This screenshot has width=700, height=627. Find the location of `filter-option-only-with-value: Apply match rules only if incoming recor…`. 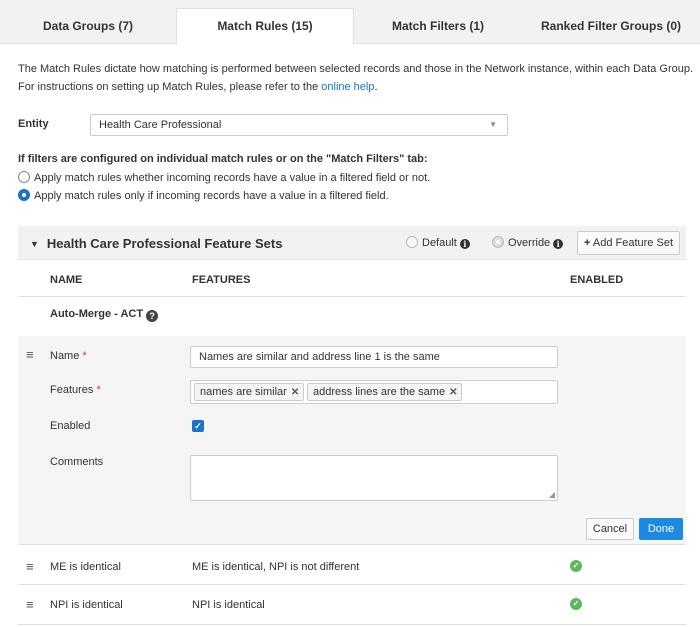

filter-option-only-with-value: Apply match rules only if incoming recor… is located at coordinates (203, 196).